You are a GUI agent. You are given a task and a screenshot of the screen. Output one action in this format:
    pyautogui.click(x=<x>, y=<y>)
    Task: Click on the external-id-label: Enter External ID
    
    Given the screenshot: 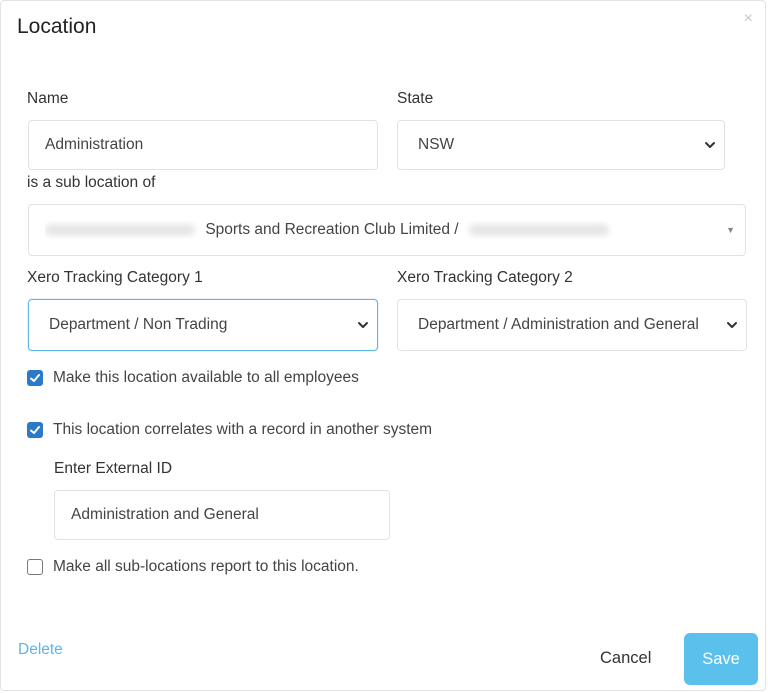 What is the action you would take?
    pyautogui.click(x=113, y=468)
    